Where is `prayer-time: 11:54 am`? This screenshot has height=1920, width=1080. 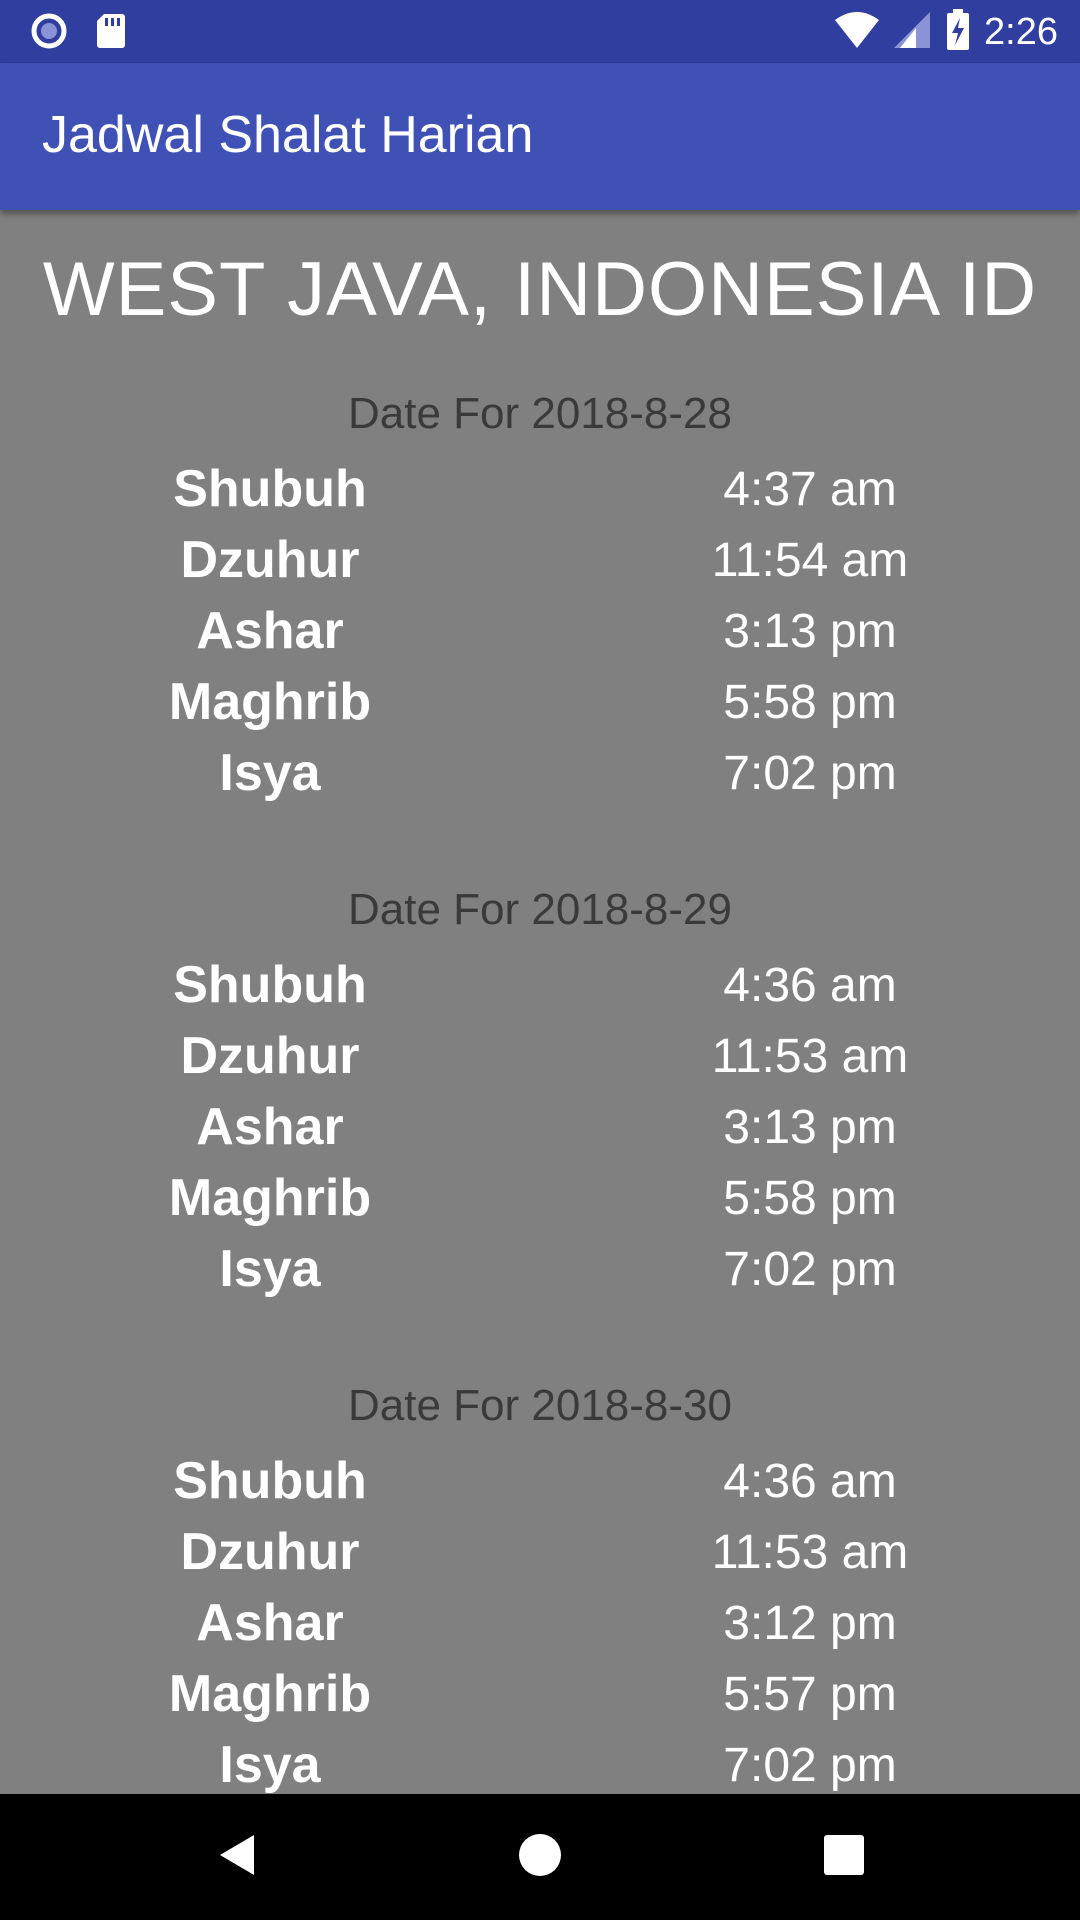 prayer-time: 11:54 am is located at coordinates (810, 560).